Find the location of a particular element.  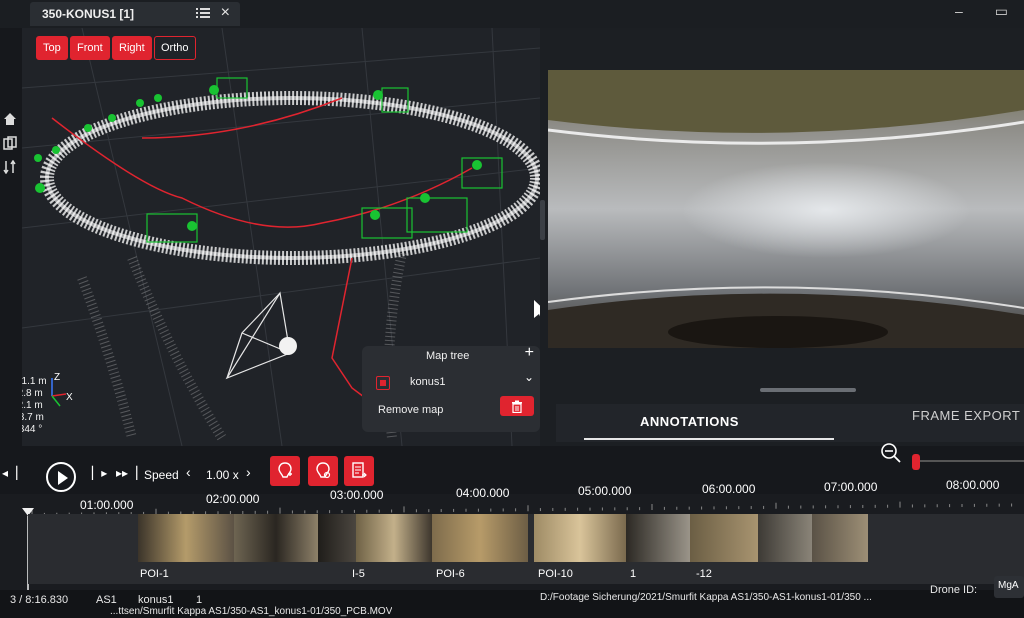

map-tree-panel: Map tree + konus1 ⌄ Remove map is located at coordinates (451, 388).